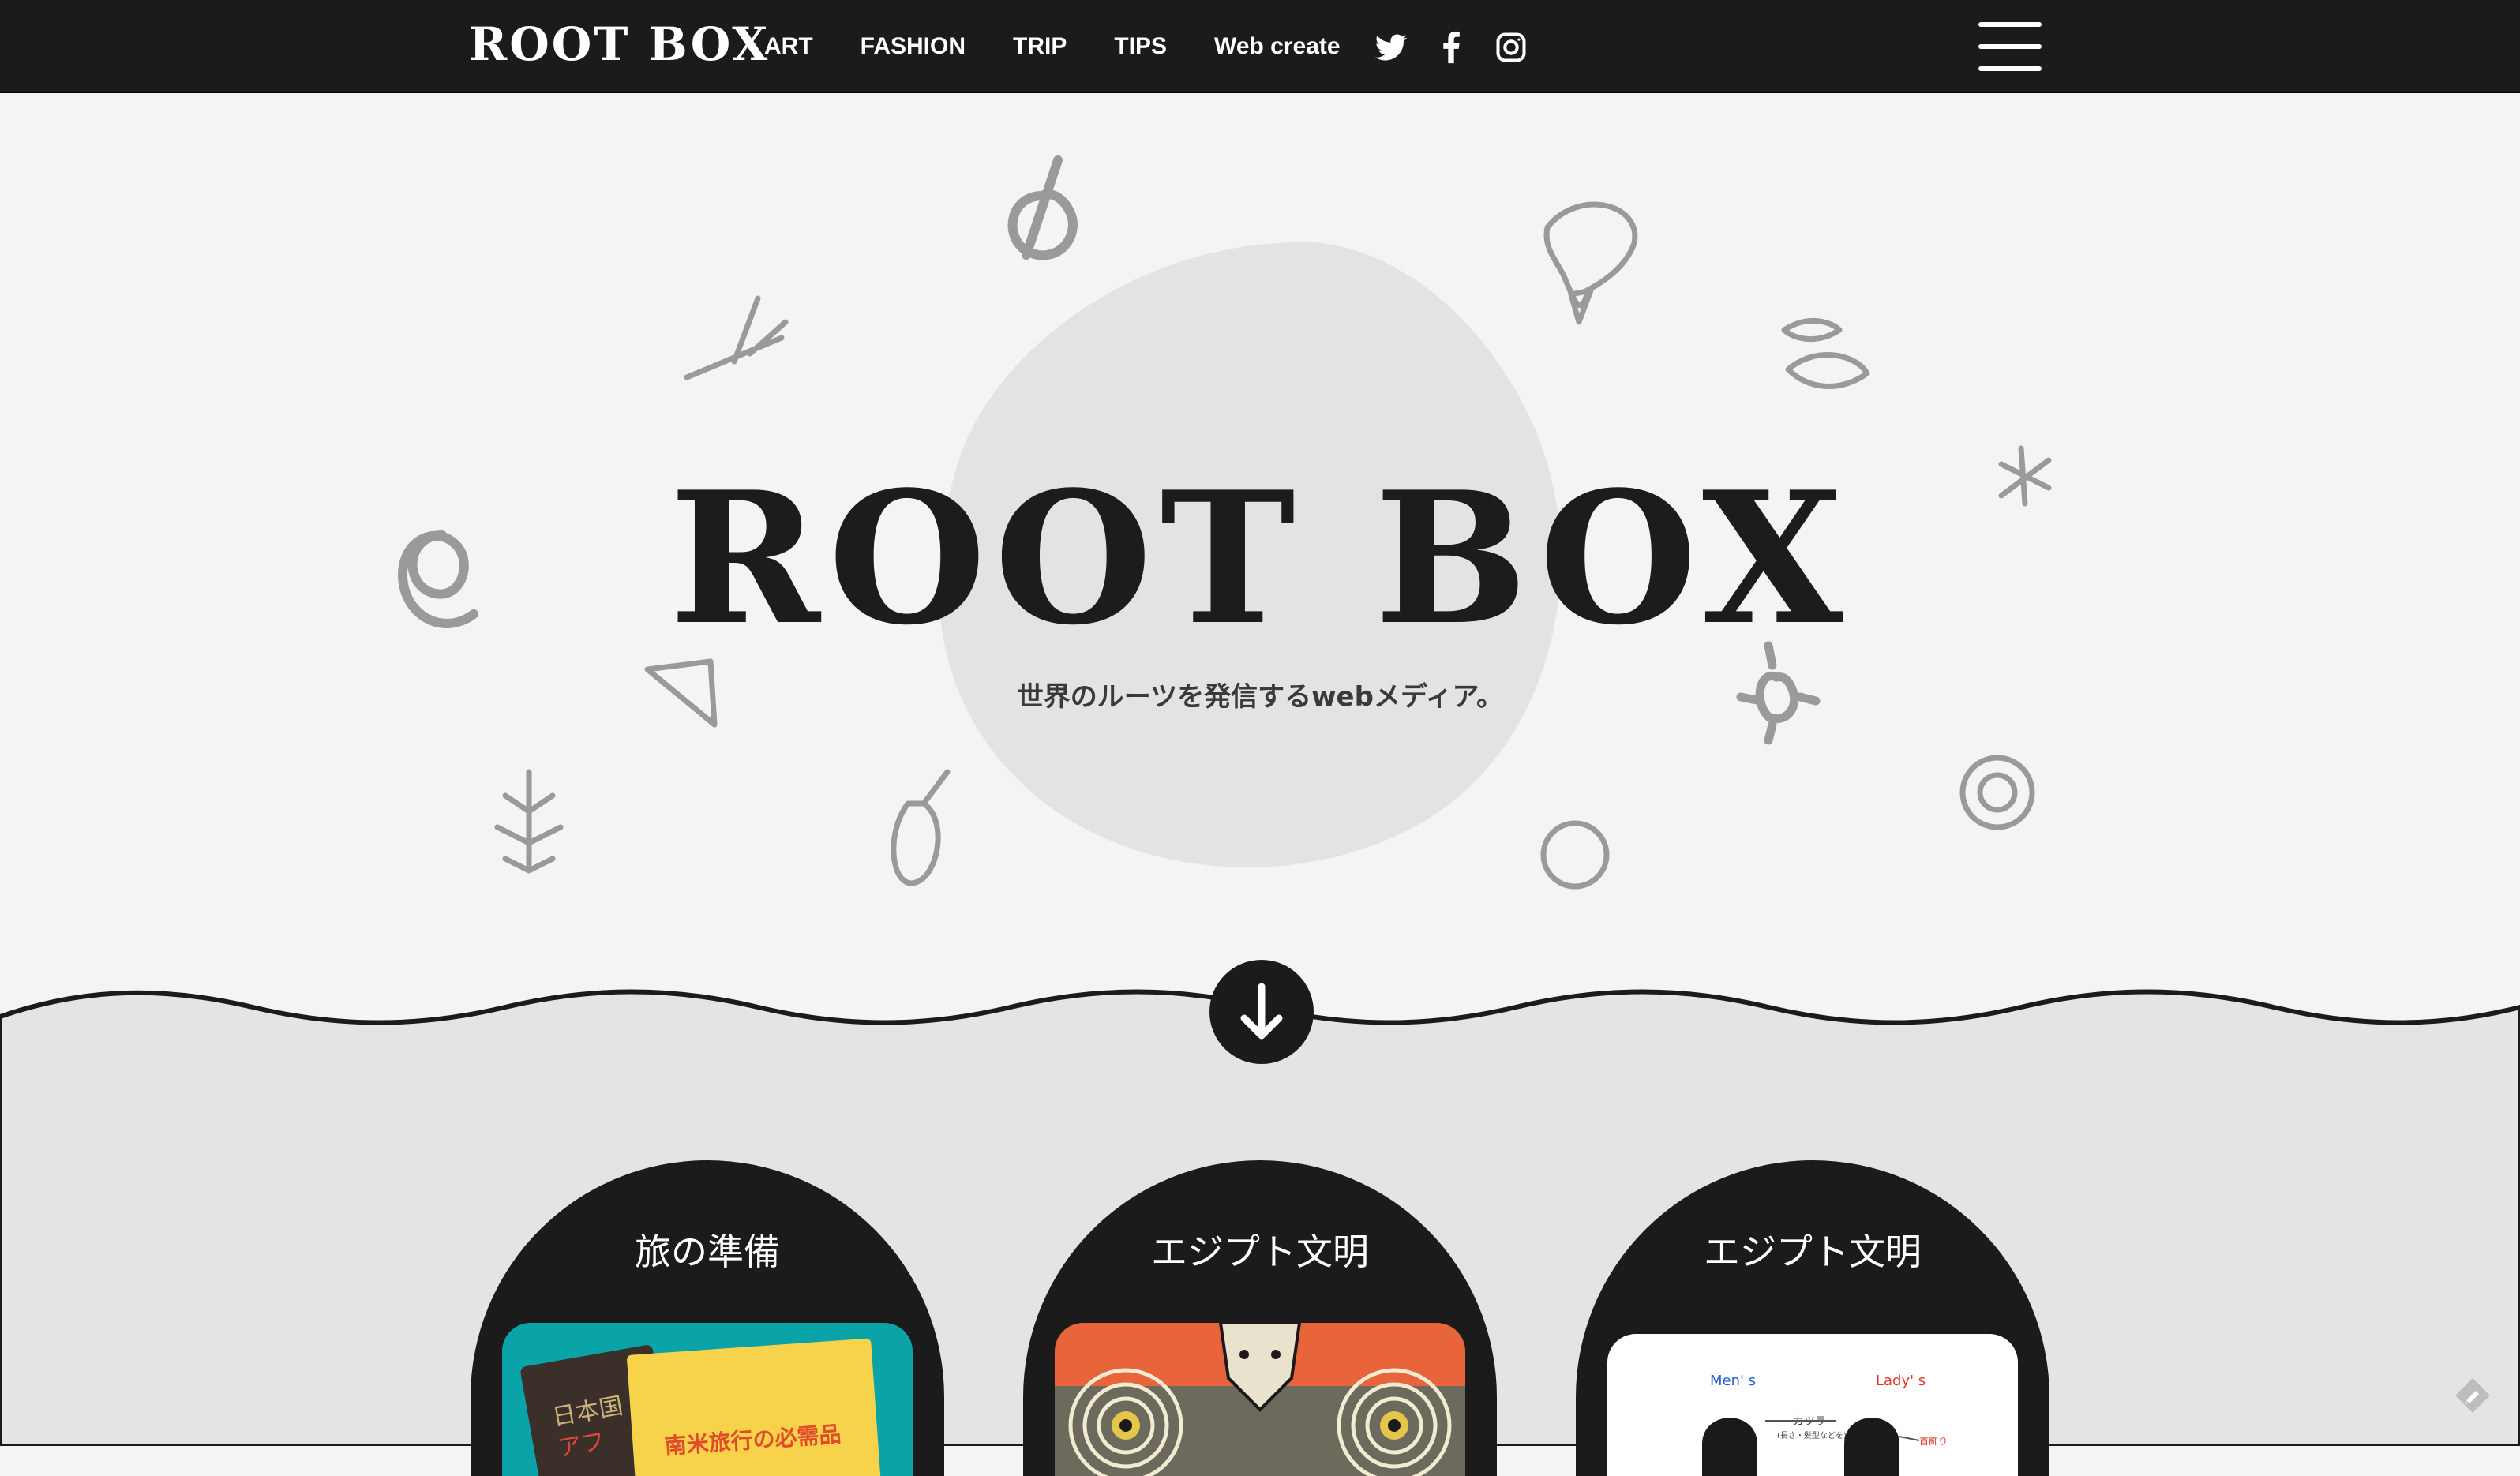 The width and height of the screenshot is (2520, 1476). I want to click on hero-subtitle: 世界のルーツを発信するwebメディア。, so click(1260, 697).